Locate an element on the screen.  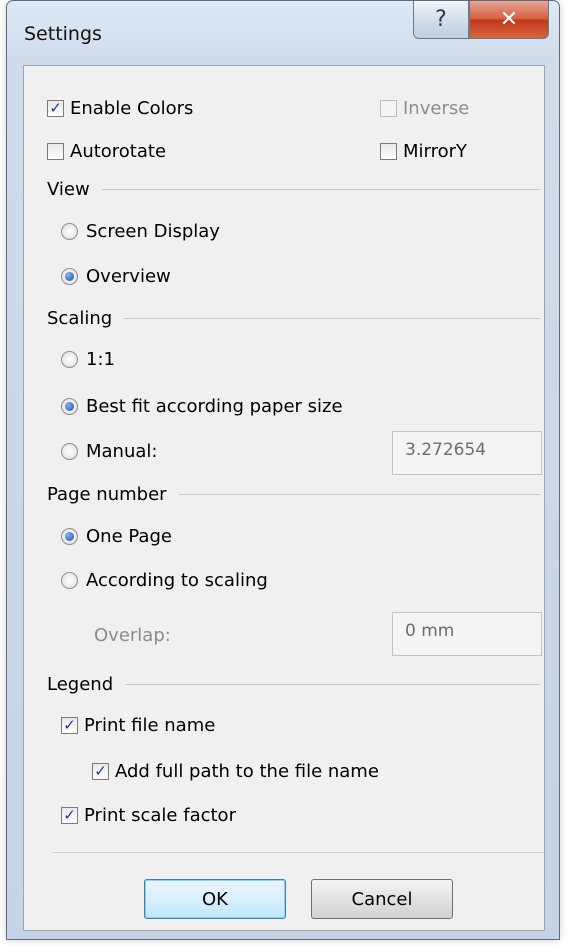
legend-group-header: Legend is located at coordinates (295, 684).